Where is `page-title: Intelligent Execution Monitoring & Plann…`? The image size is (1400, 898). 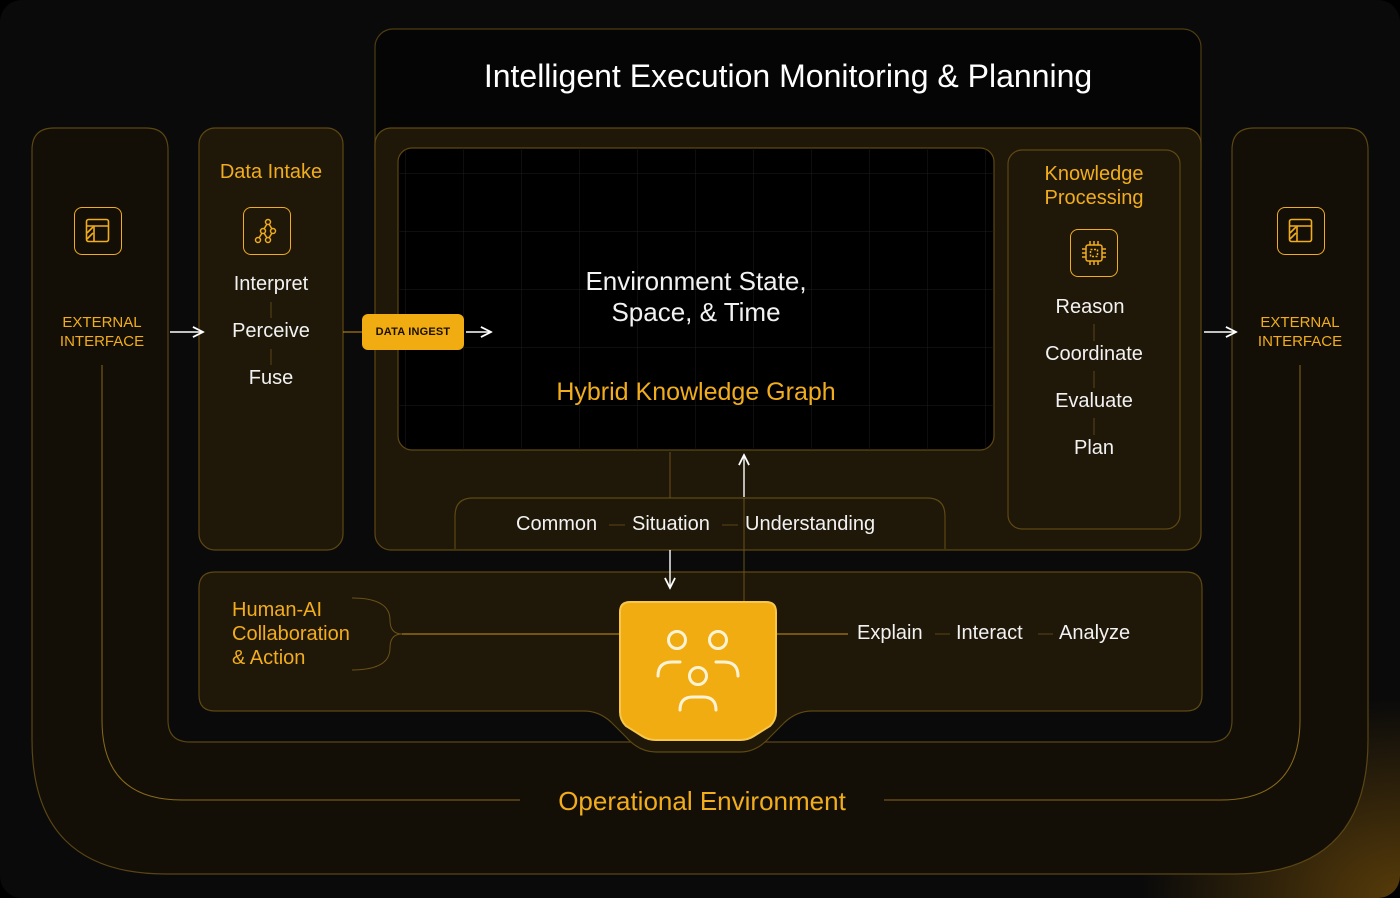
page-title: Intelligent Execution Monitoring & Plann… is located at coordinates (788, 76).